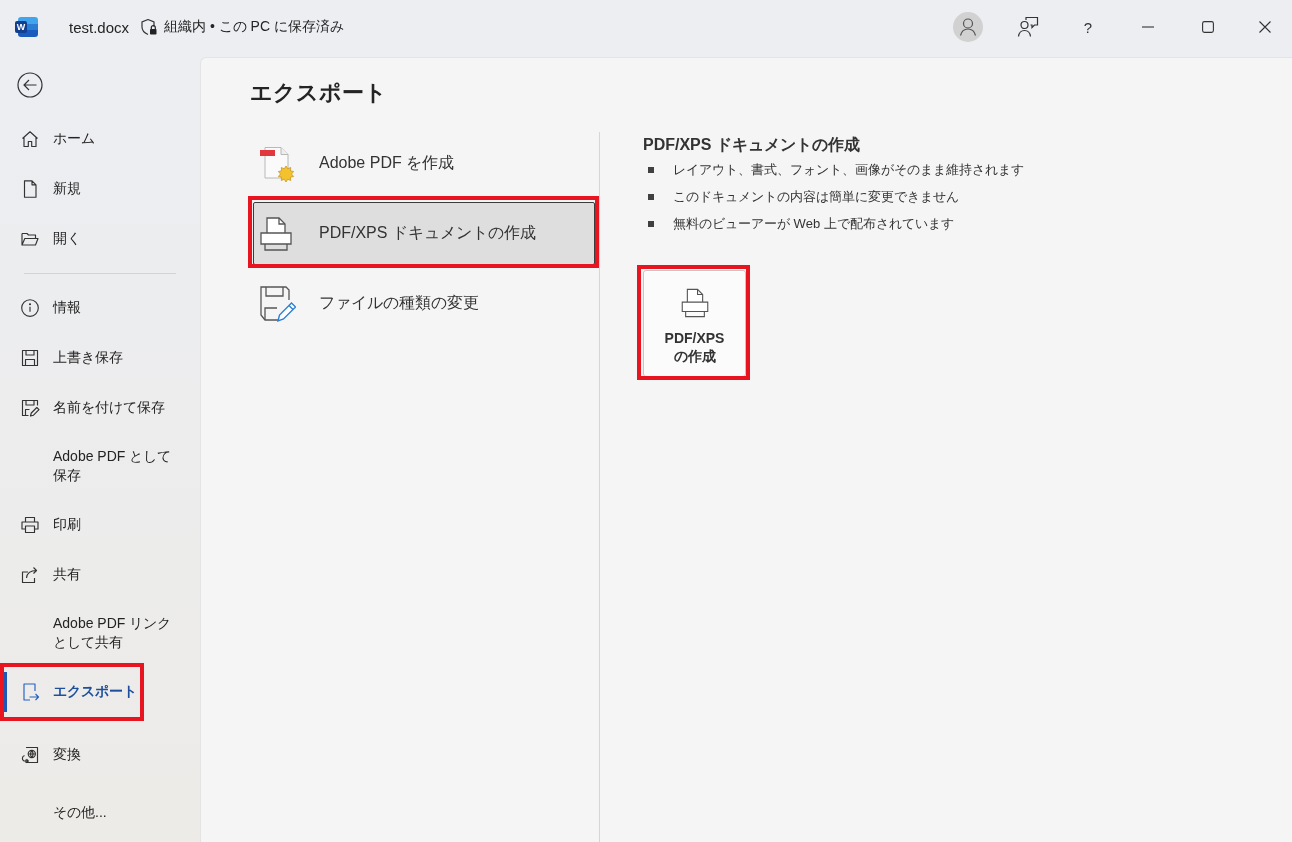 This screenshot has width=1292, height=842. Describe the element at coordinates (101, 466) in the screenshot. I see `sidebar-item: Adobe PDF として保存` at that location.